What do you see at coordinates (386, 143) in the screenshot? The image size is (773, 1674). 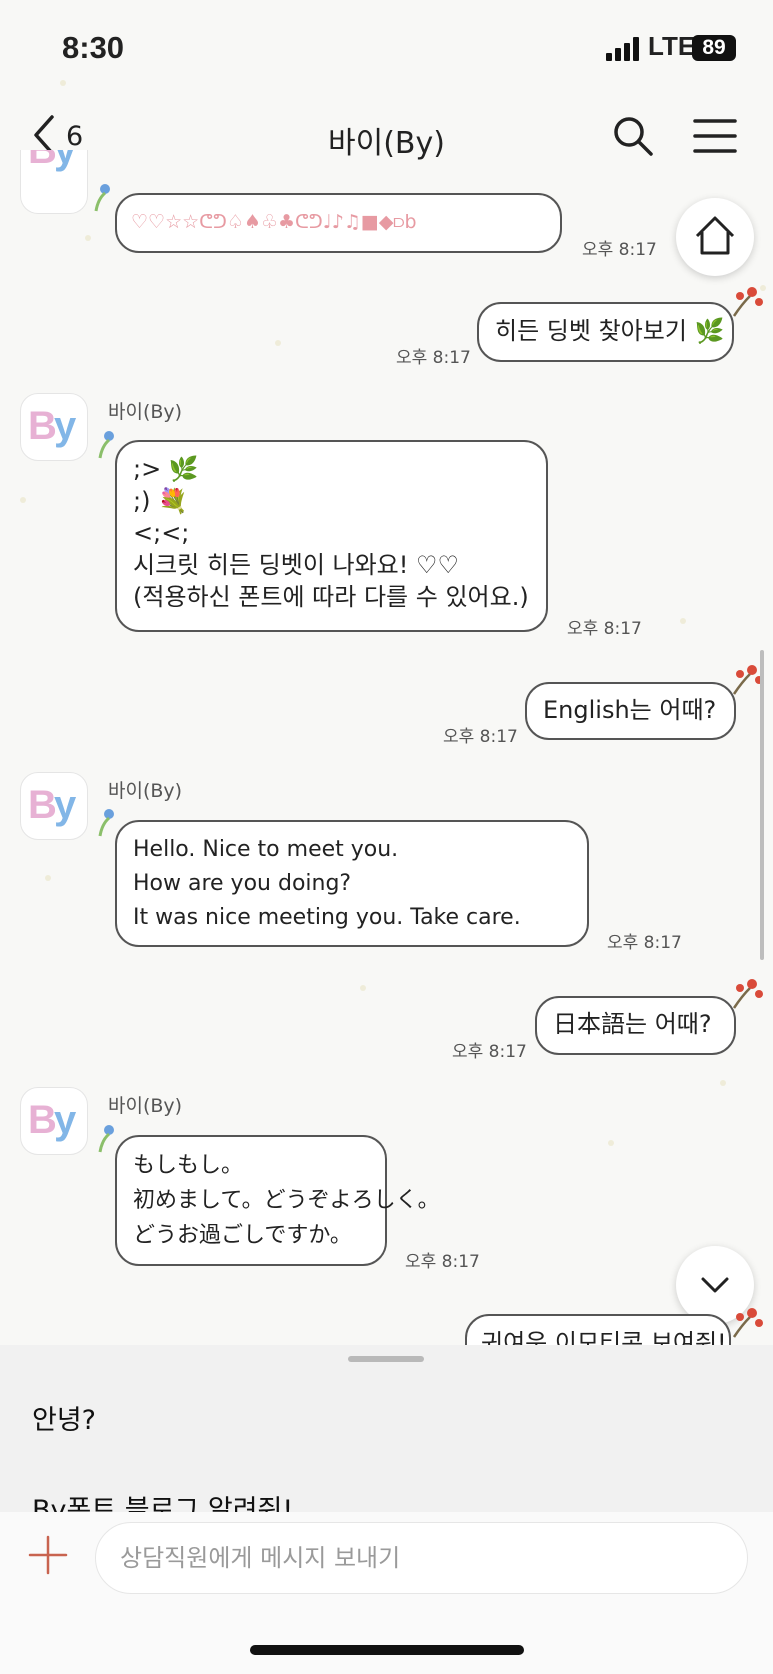 I see `chat-title: 바이(By)` at bounding box center [386, 143].